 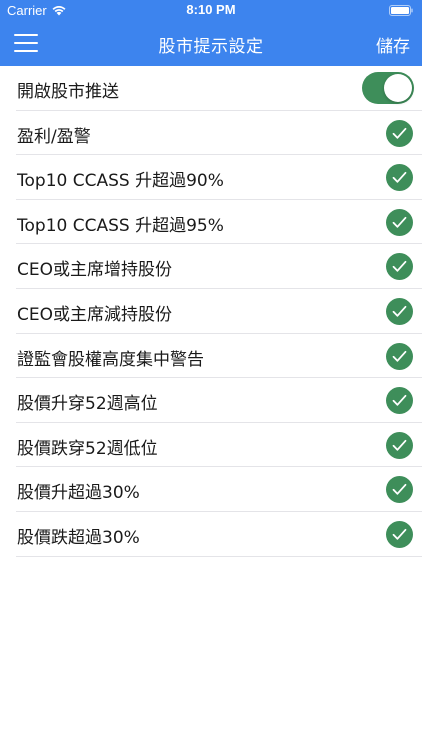 What do you see at coordinates (393, 44) in the screenshot?
I see `save-button: 儲存` at bounding box center [393, 44].